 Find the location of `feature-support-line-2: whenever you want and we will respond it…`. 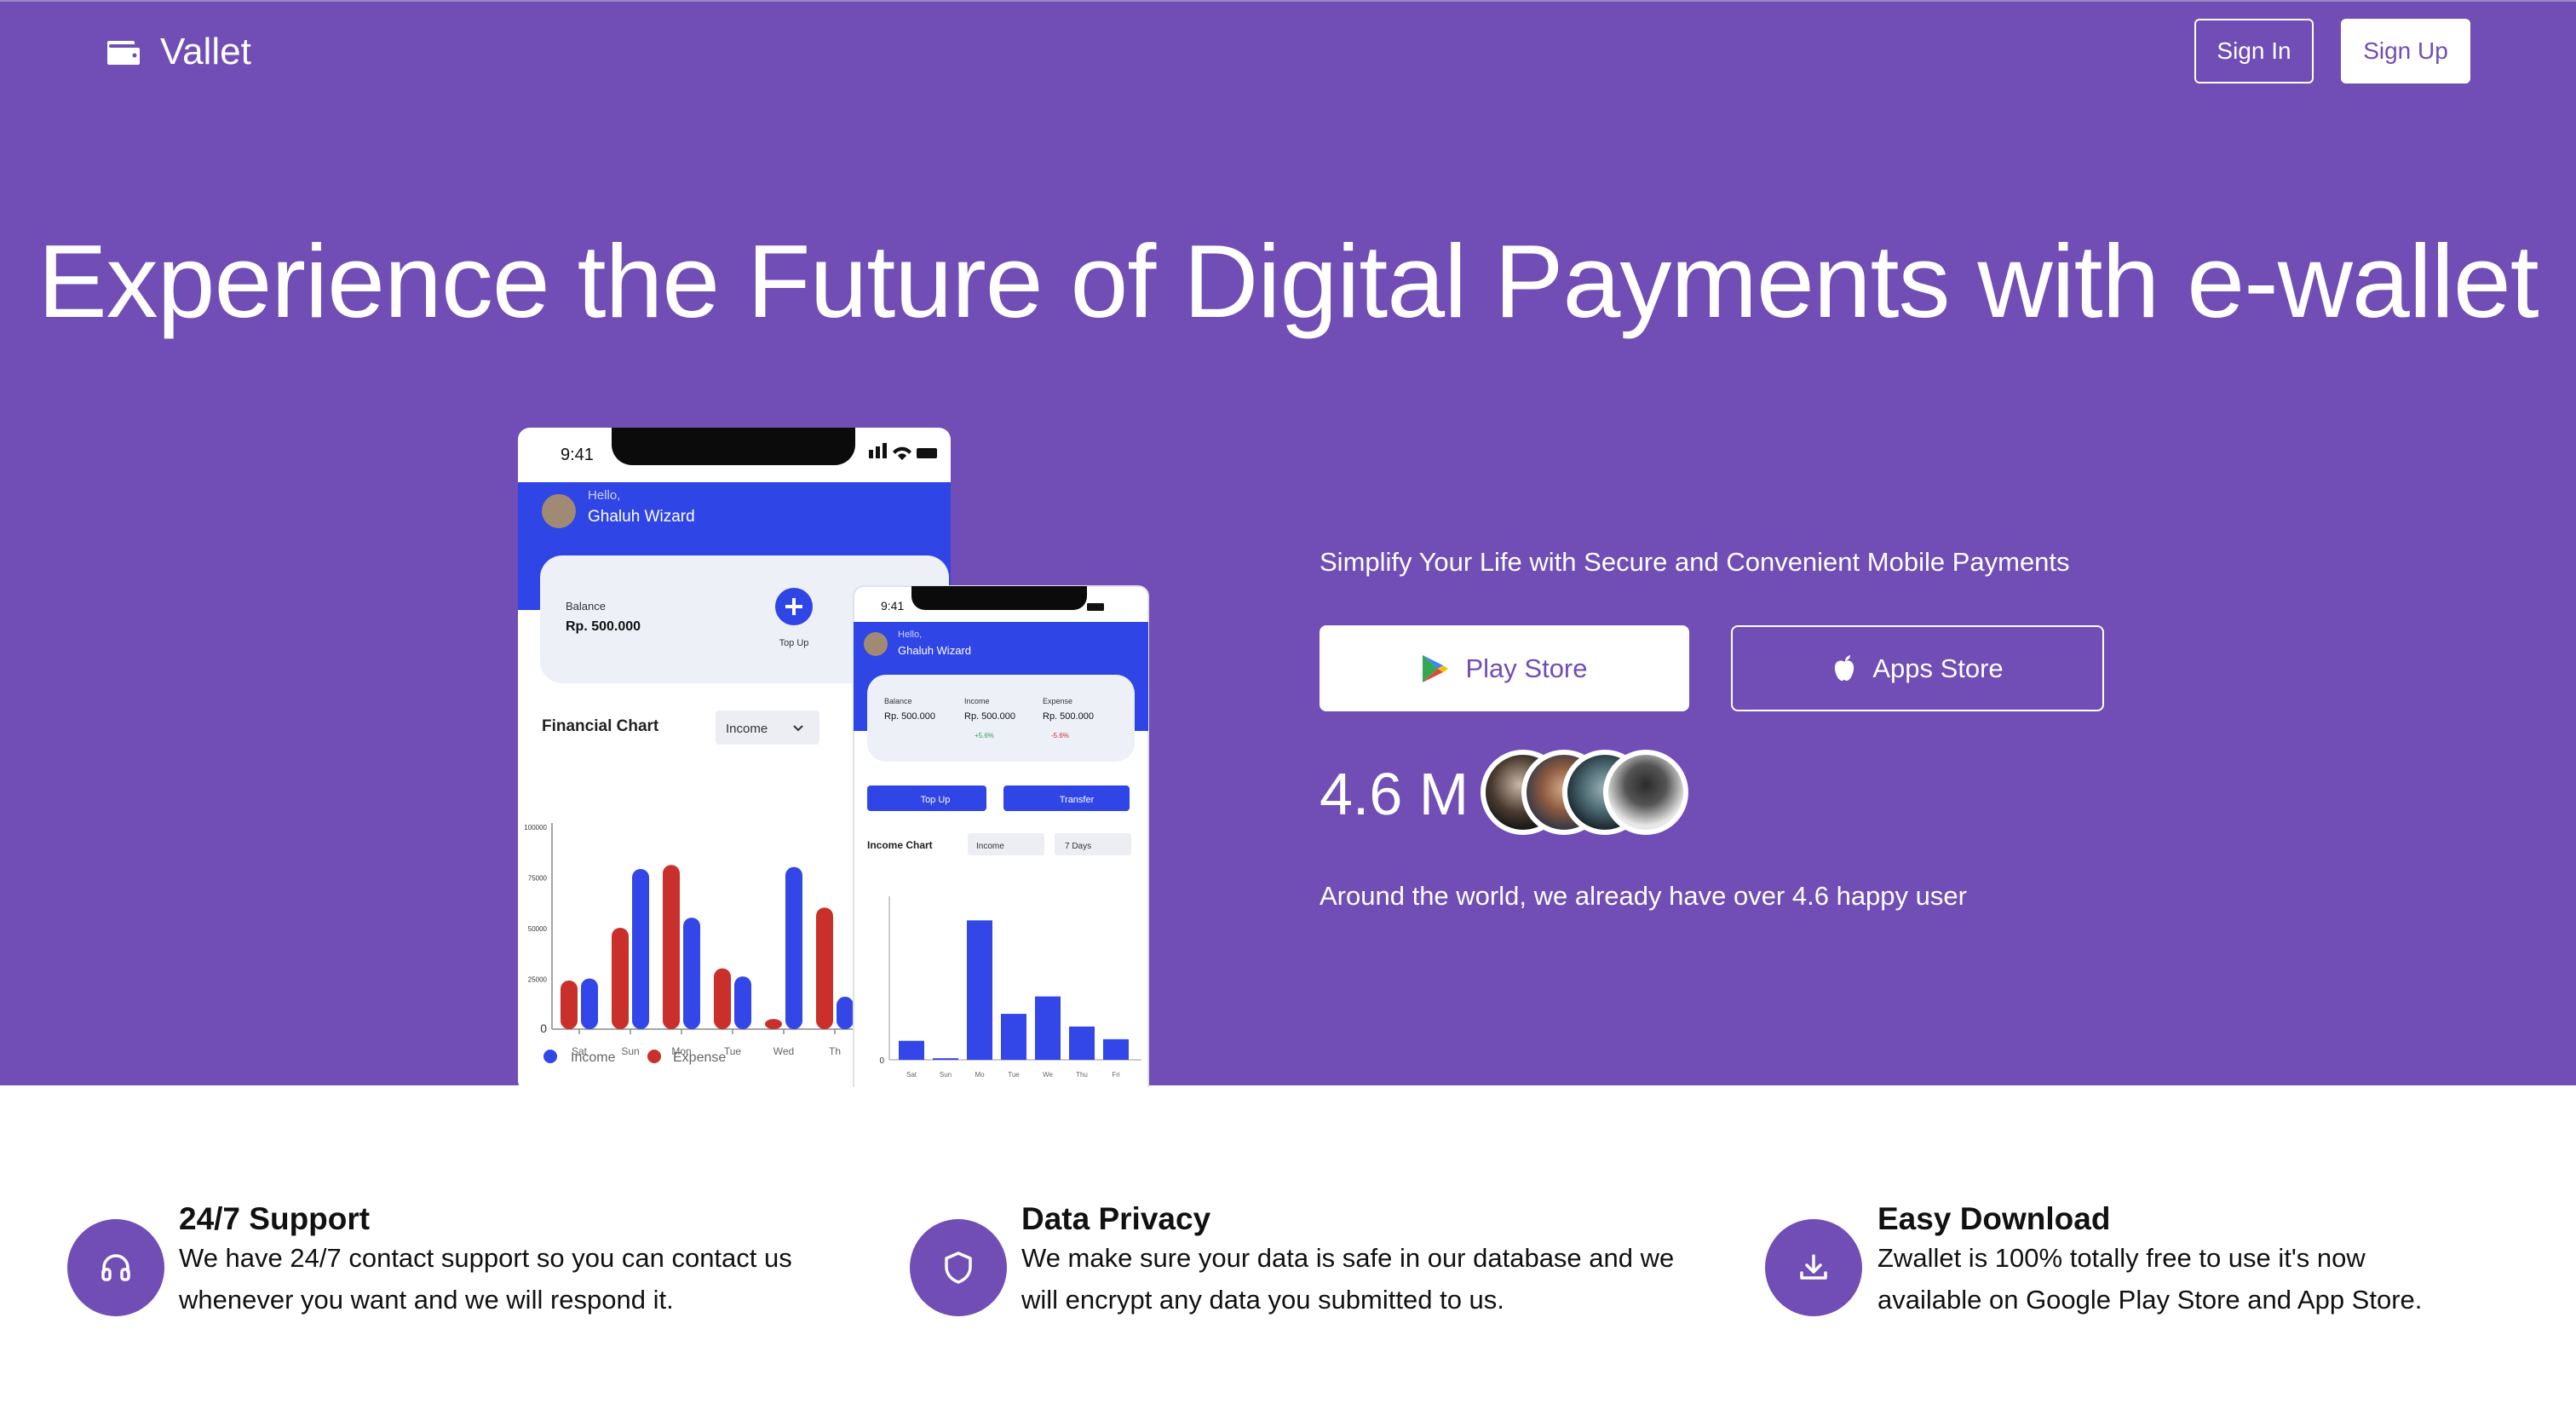

feature-support-line-2: whenever you want and we will respond it… is located at coordinates (427, 1300).